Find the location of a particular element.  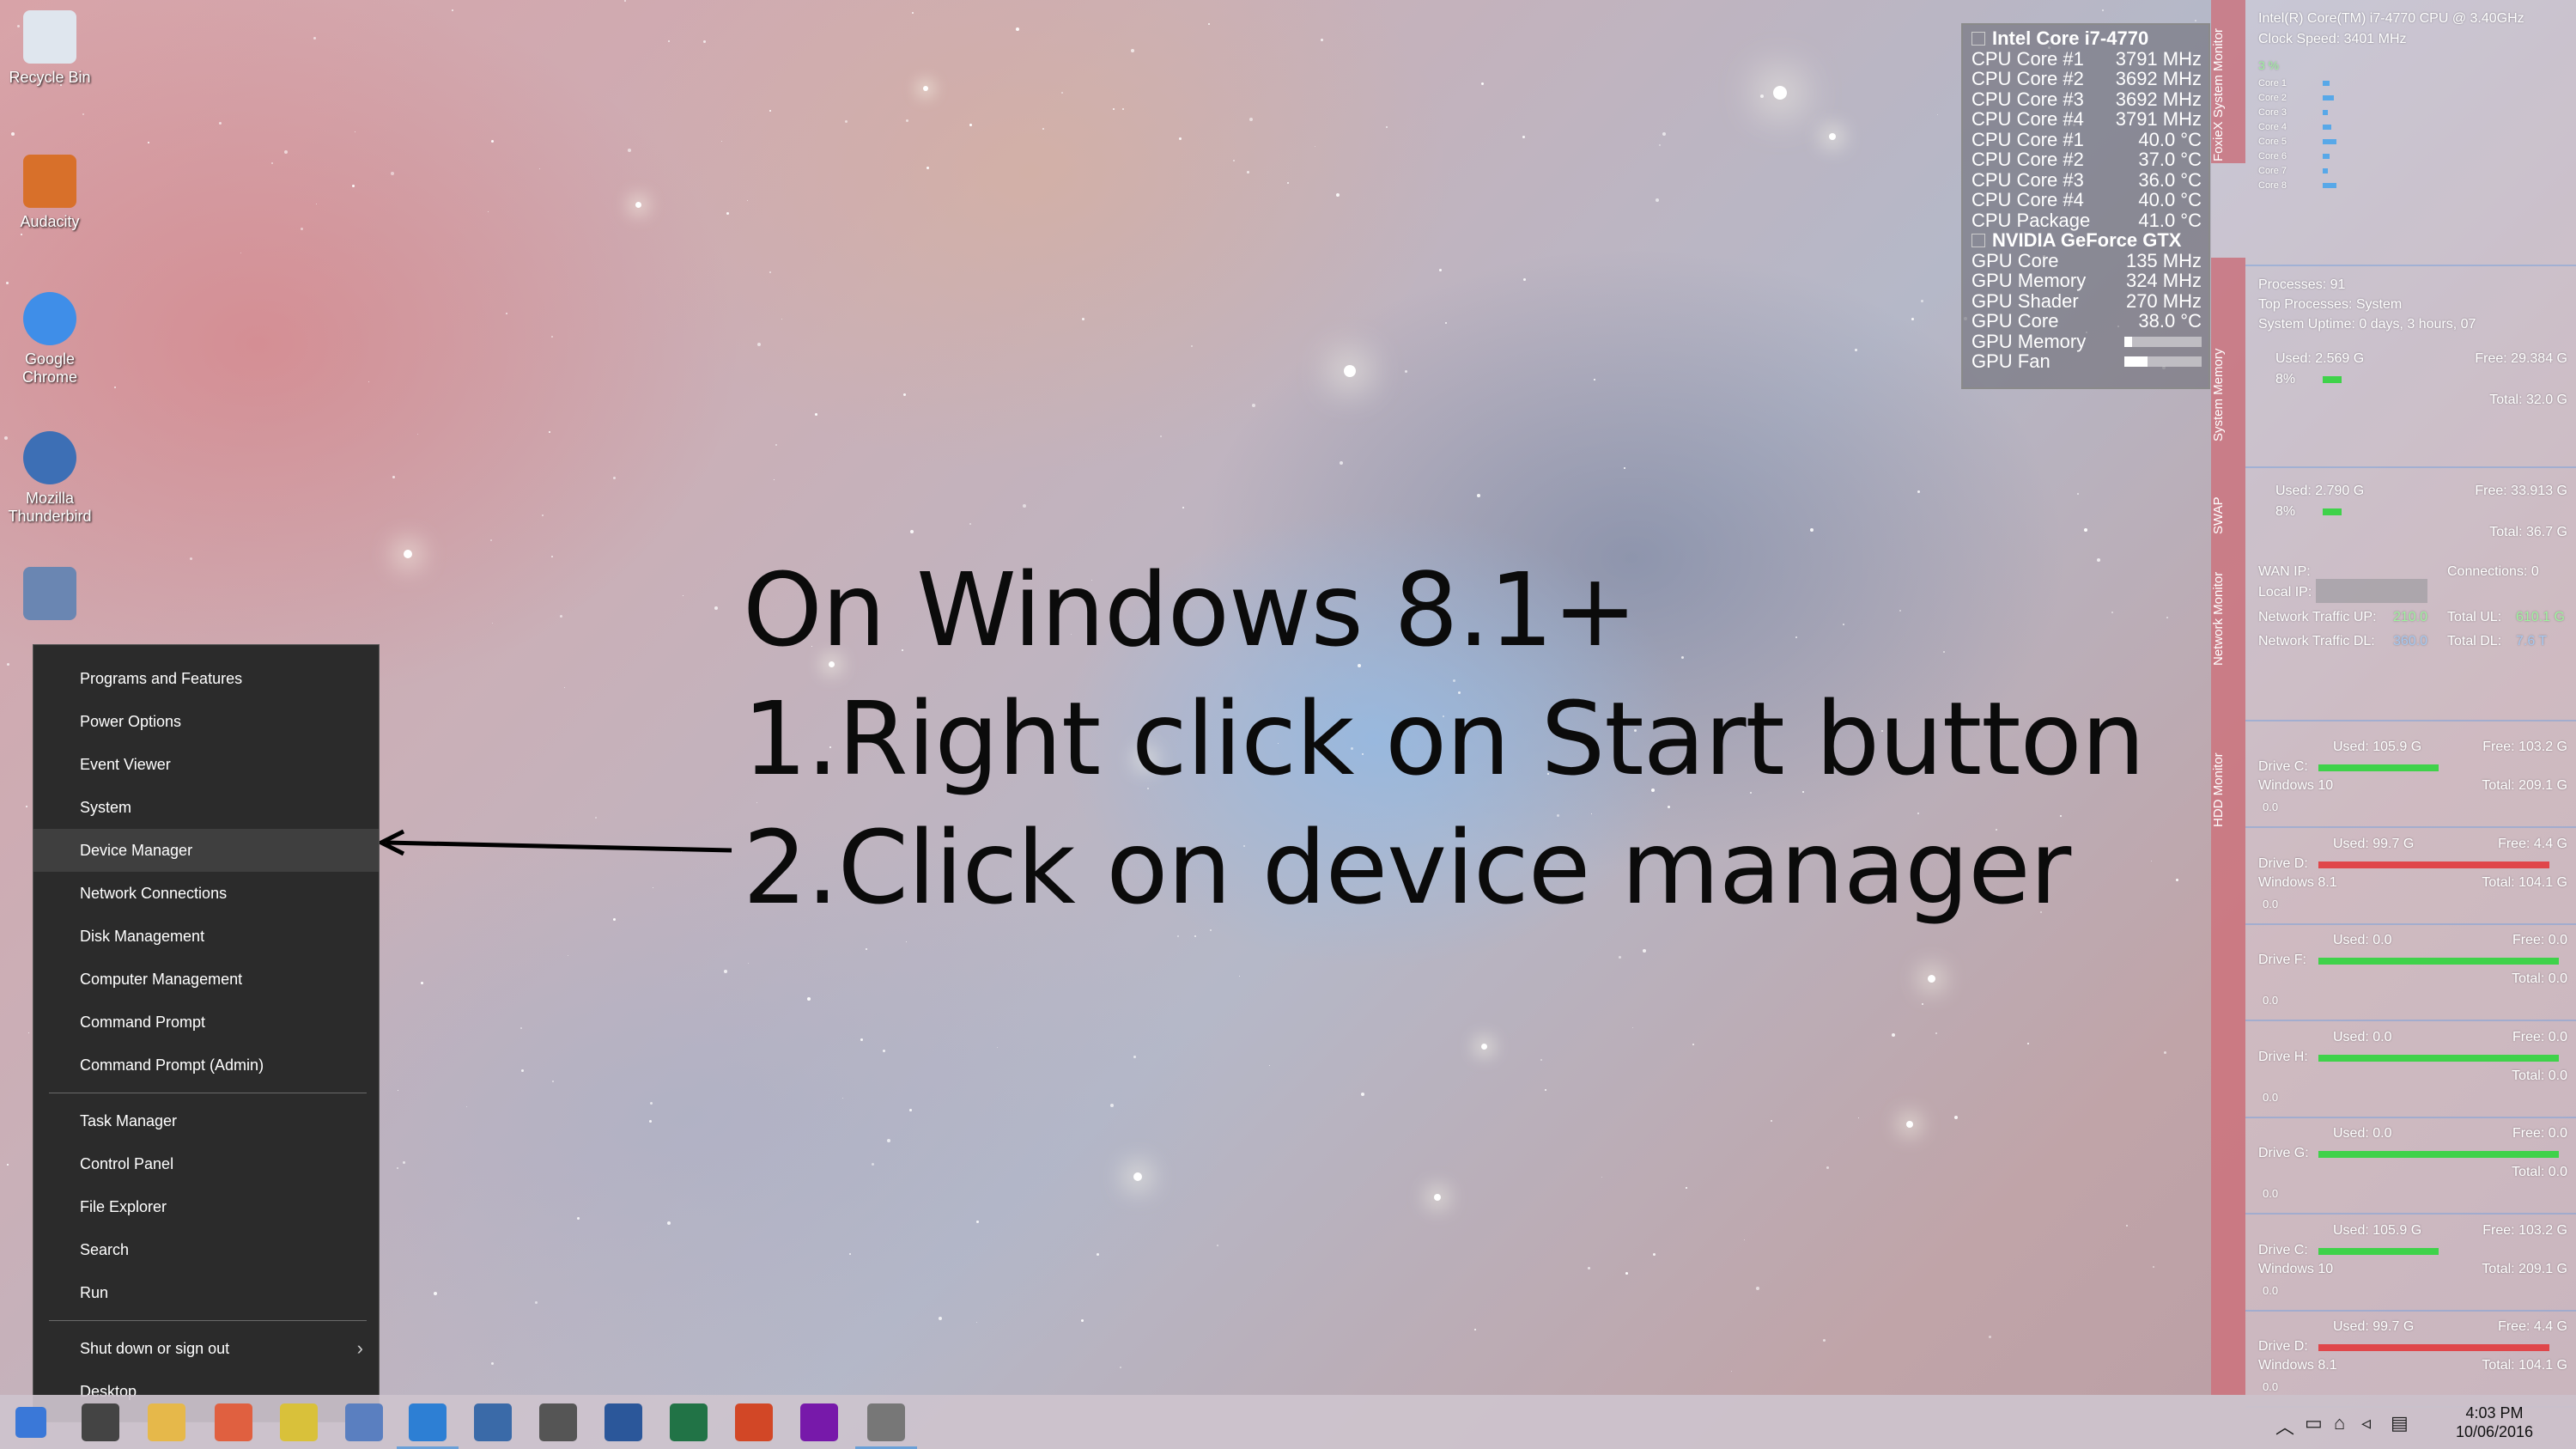

sensor-value: 41.0 °C is located at coordinates (2170, 220).